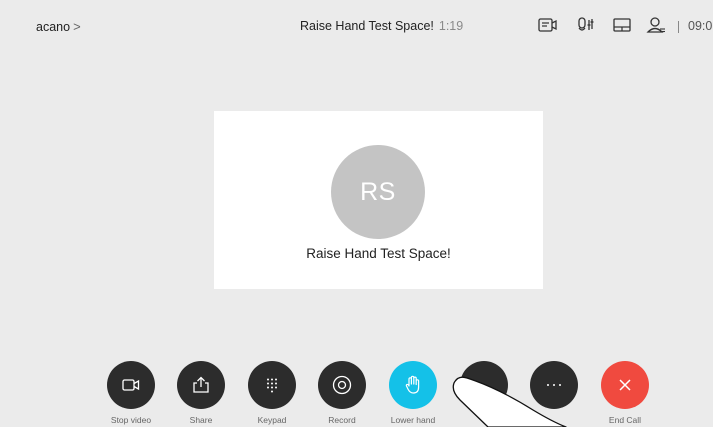 The image size is (713, 427). What do you see at coordinates (413, 420) in the screenshot?
I see `lower-hand-label: Lower hand` at bounding box center [413, 420].